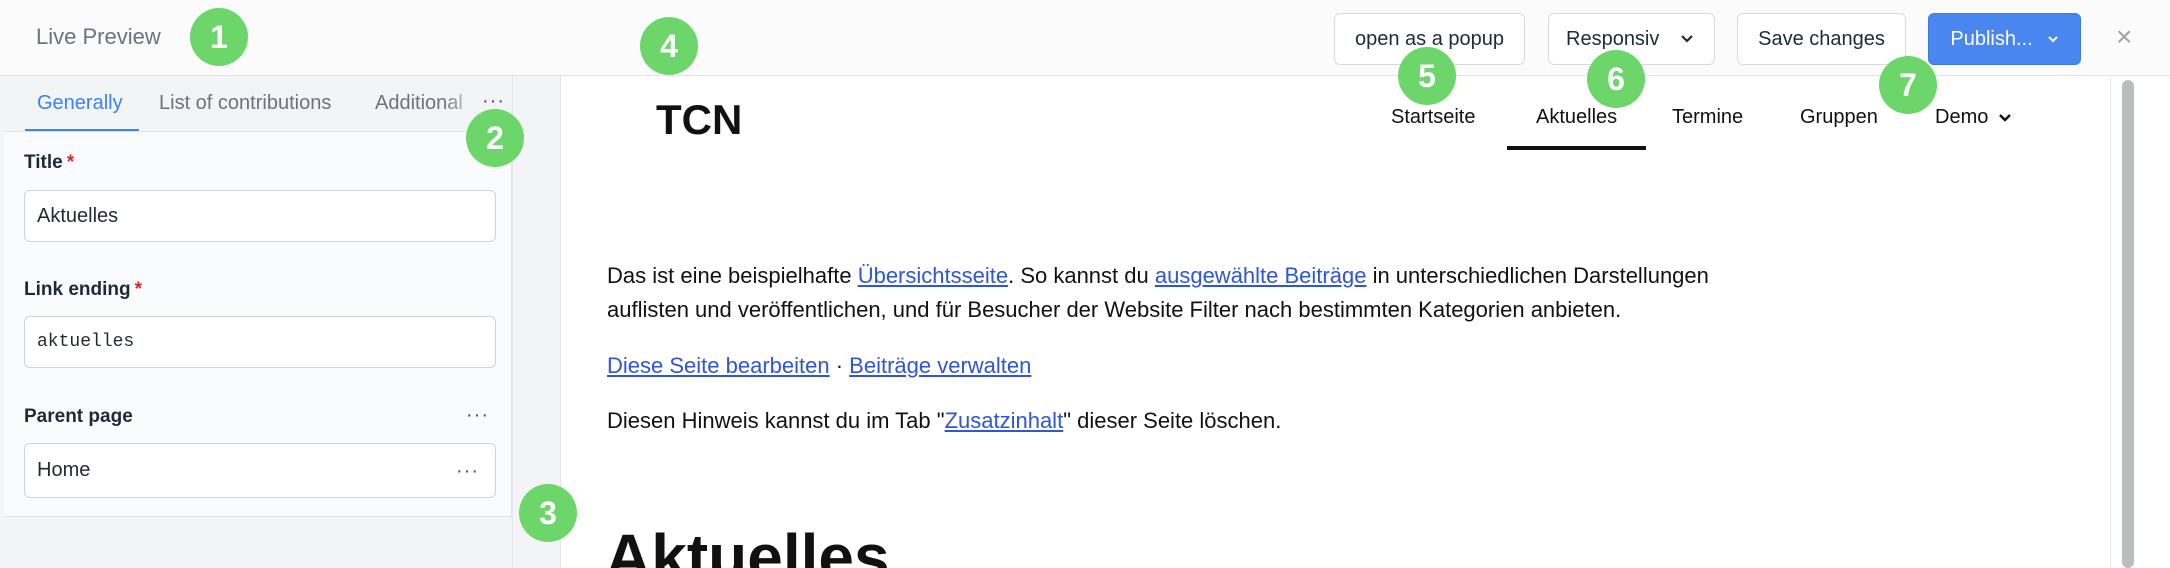 This screenshot has width=2170, height=568. What do you see at coordinates (260, 216) in the screenshot?
I see `title-input: Aktuelles` at bounding box center [260, 216].